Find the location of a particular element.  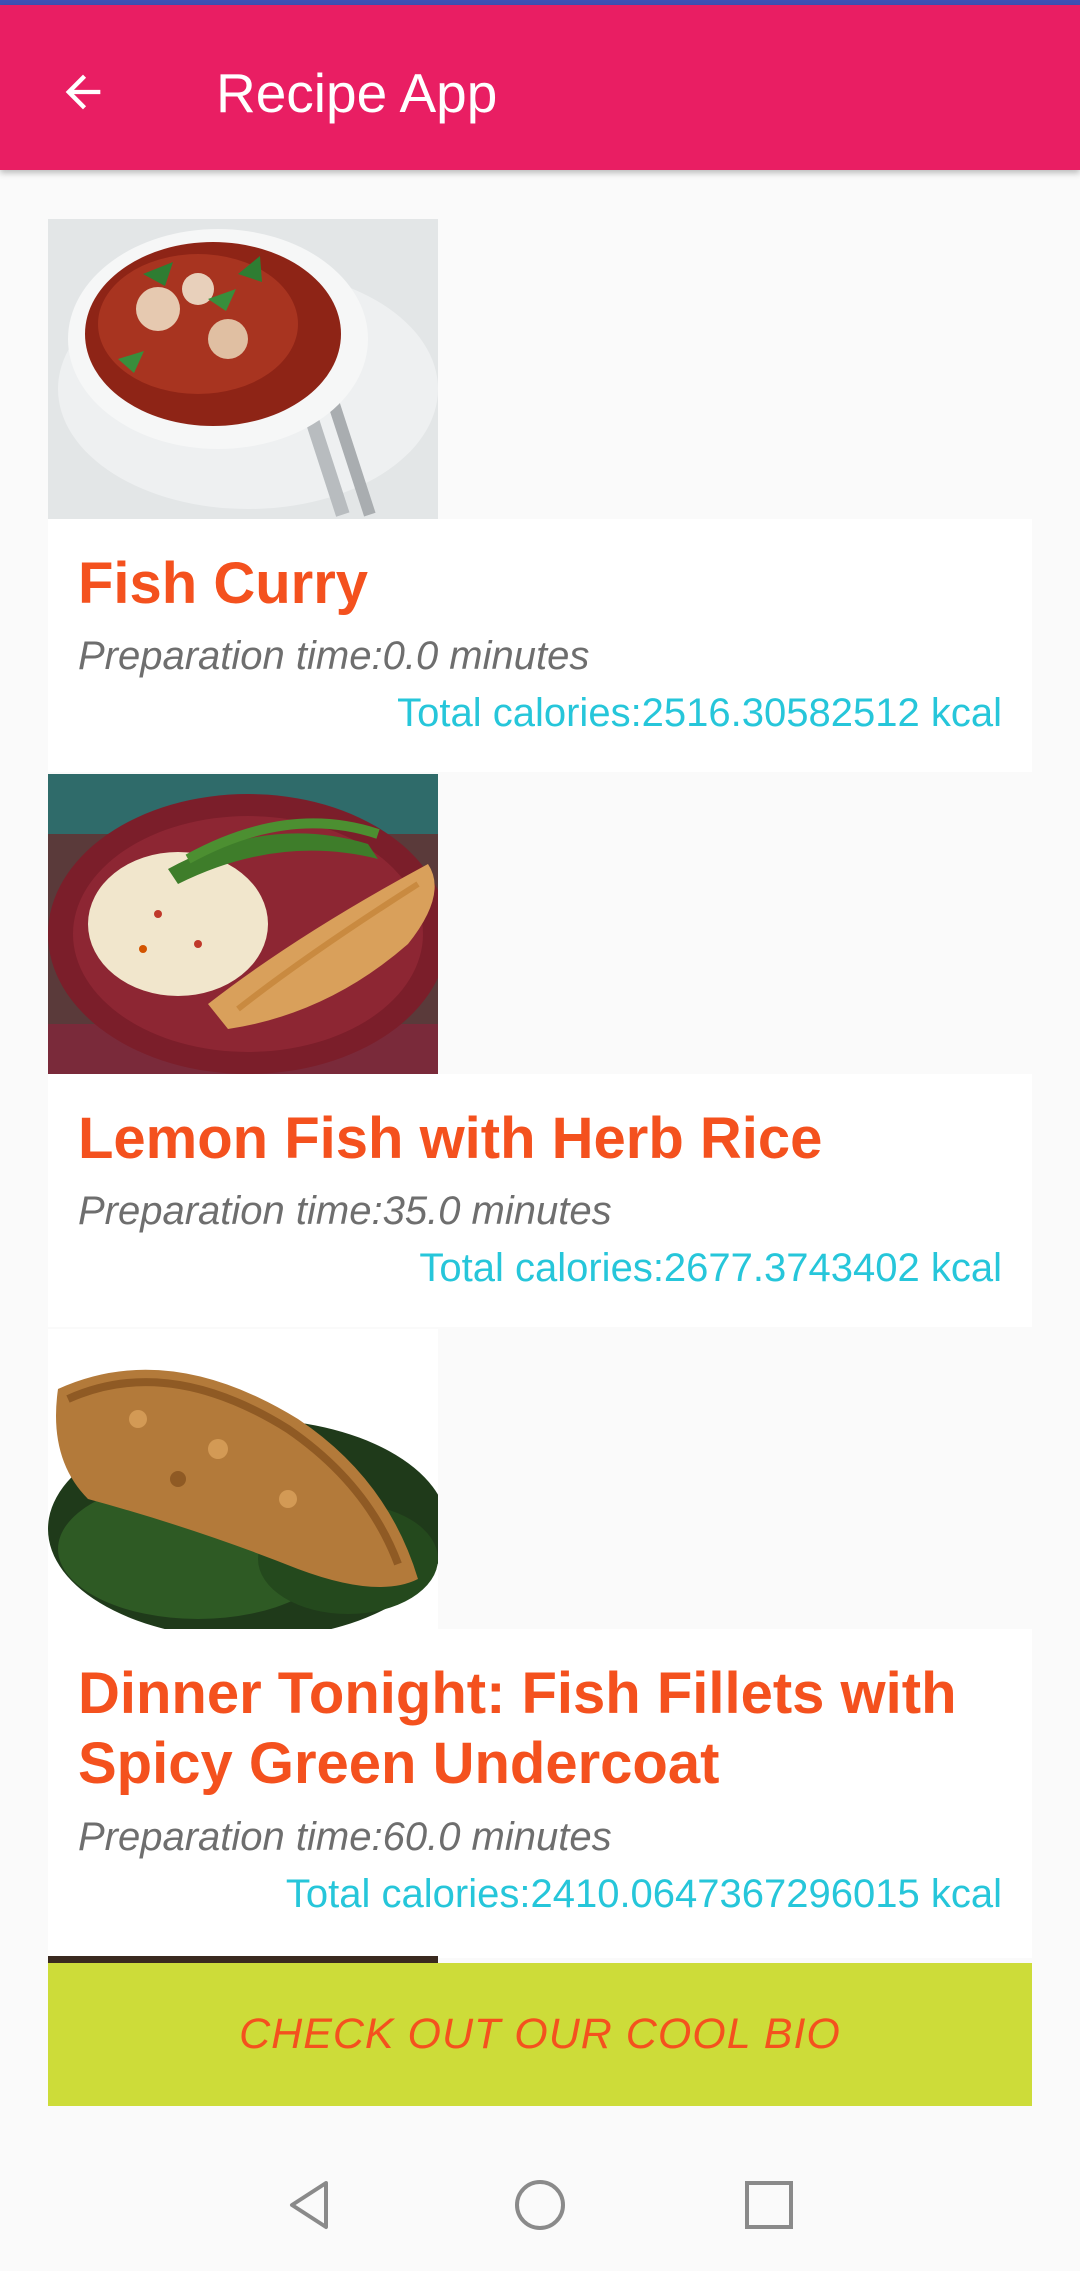

nav-back-button is located at coordinates (310, 2205).